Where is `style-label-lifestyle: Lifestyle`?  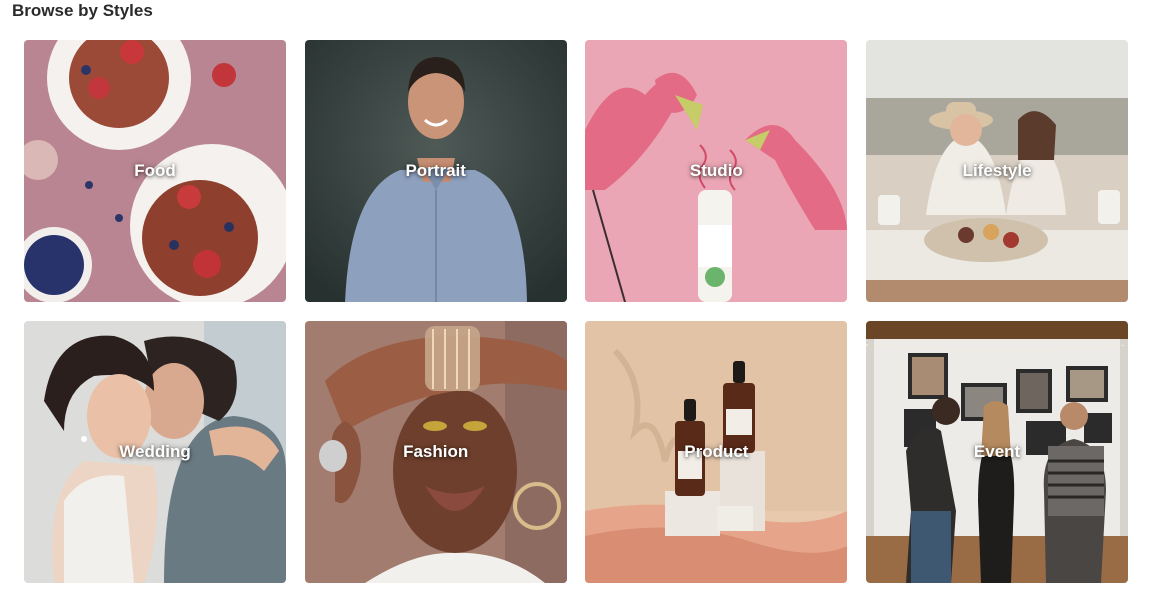 style-label-lifestyle: Lifestyle is located at coordinates (997, 170).